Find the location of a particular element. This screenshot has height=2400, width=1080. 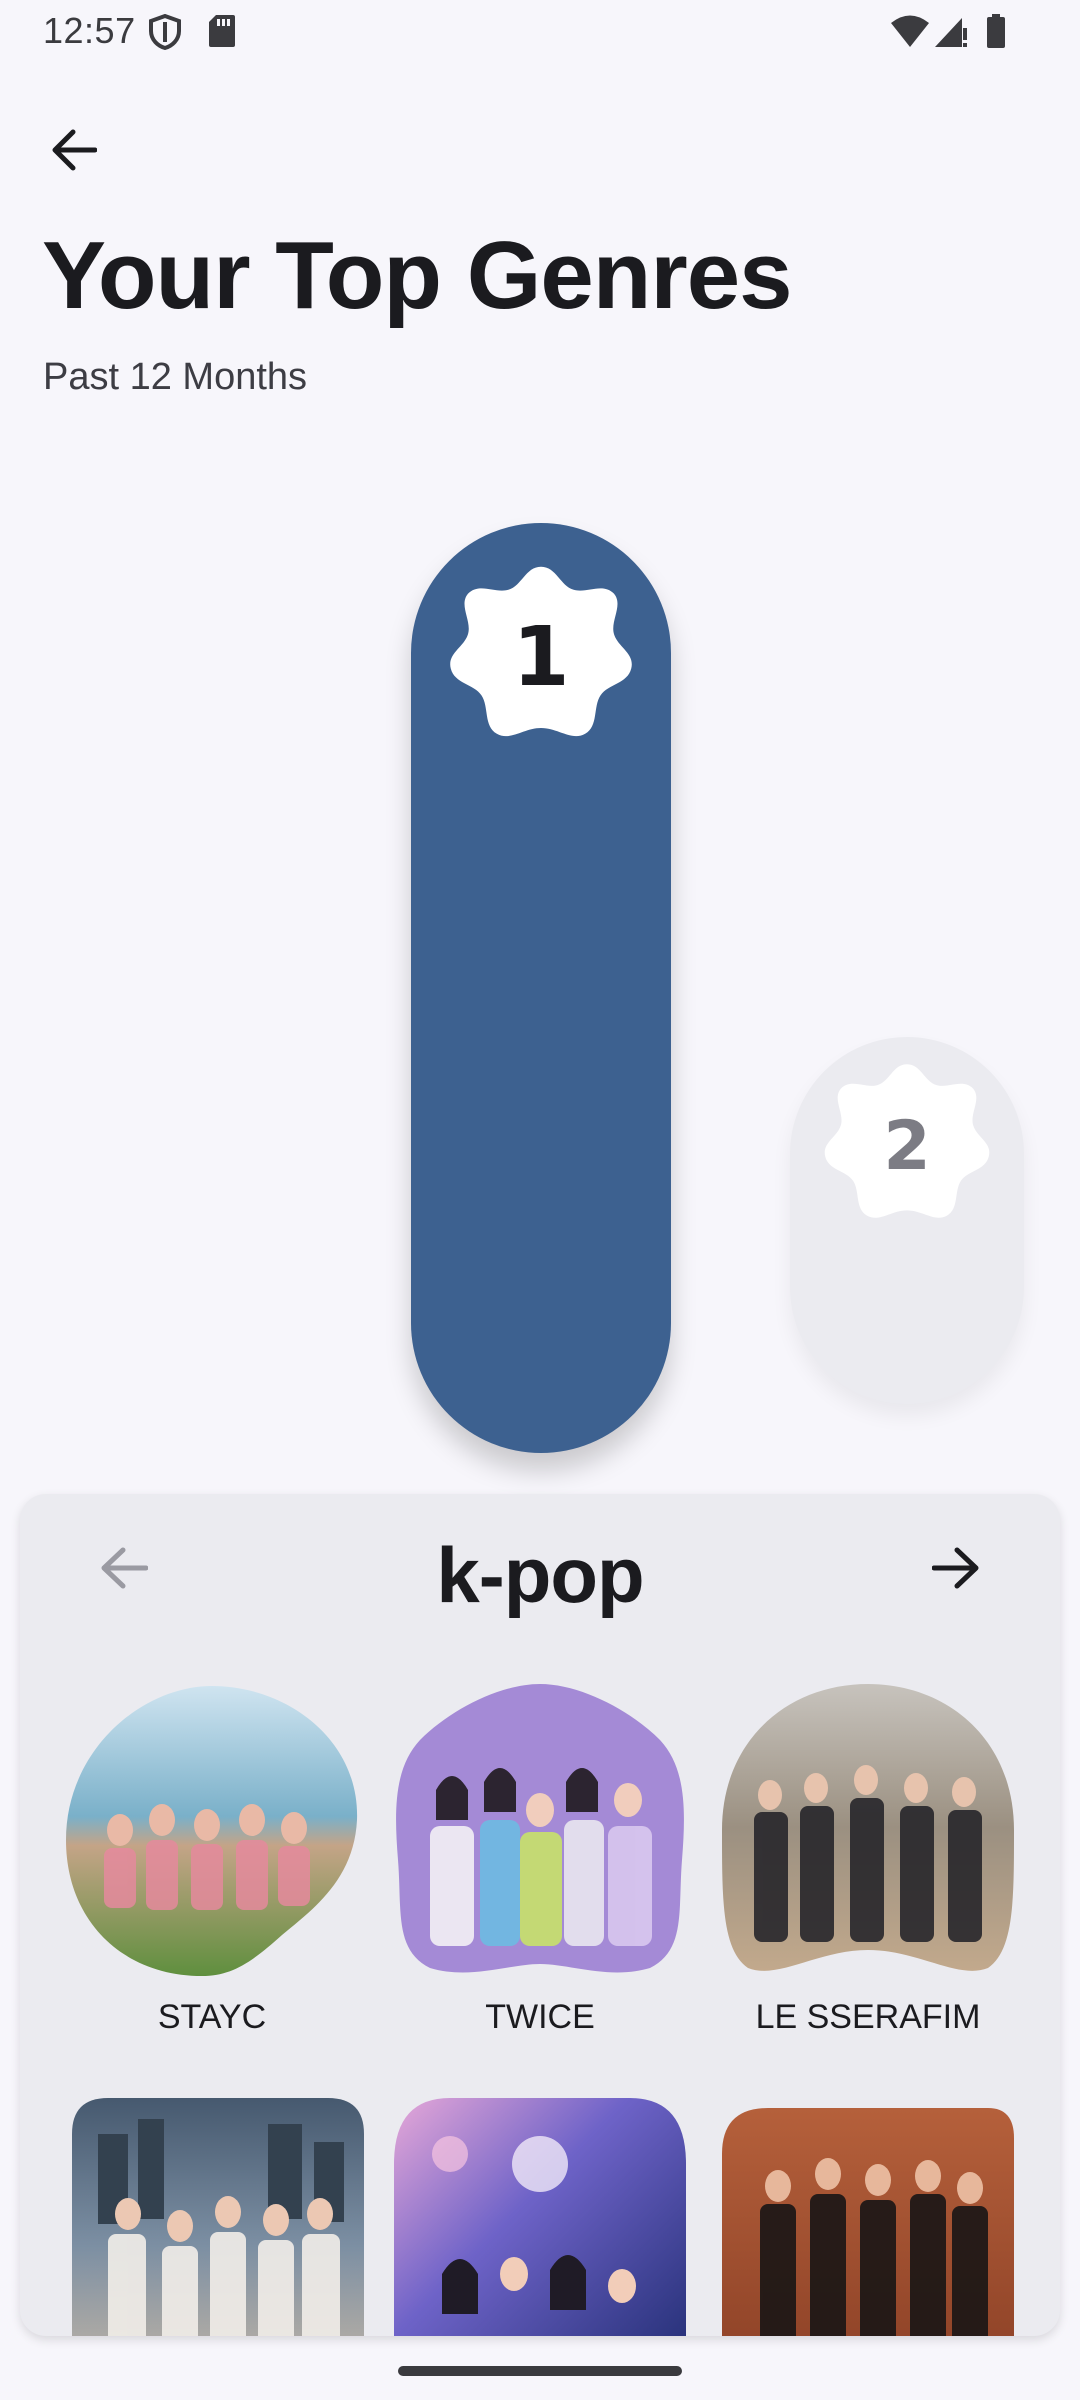

rank-badge-2: 2 is located at coordinates (907, 1146).